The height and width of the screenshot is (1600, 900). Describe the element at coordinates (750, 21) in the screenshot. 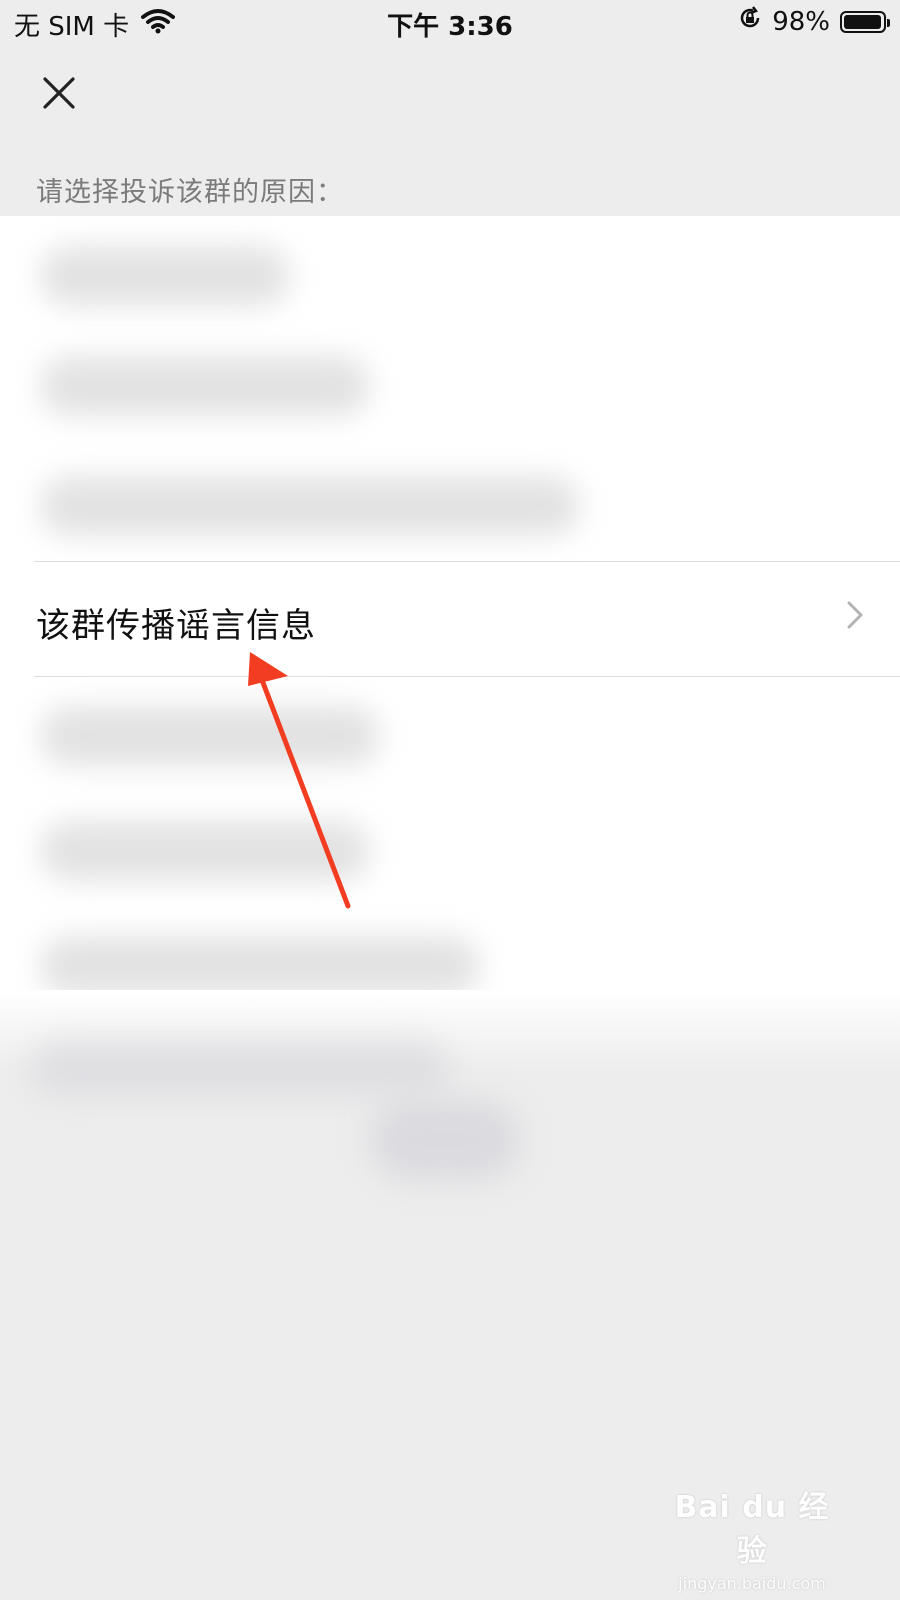

I see `rotation-lock-icon` at that location.